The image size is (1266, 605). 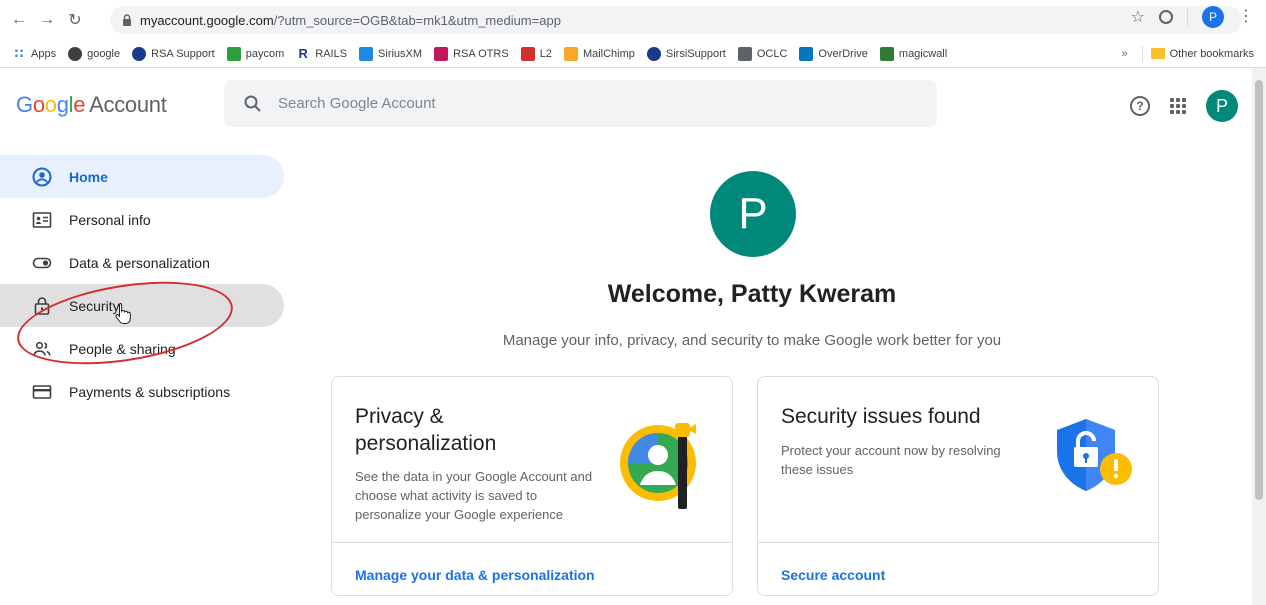 I want to click on credit-card-icon, so click(x=42, y=392).